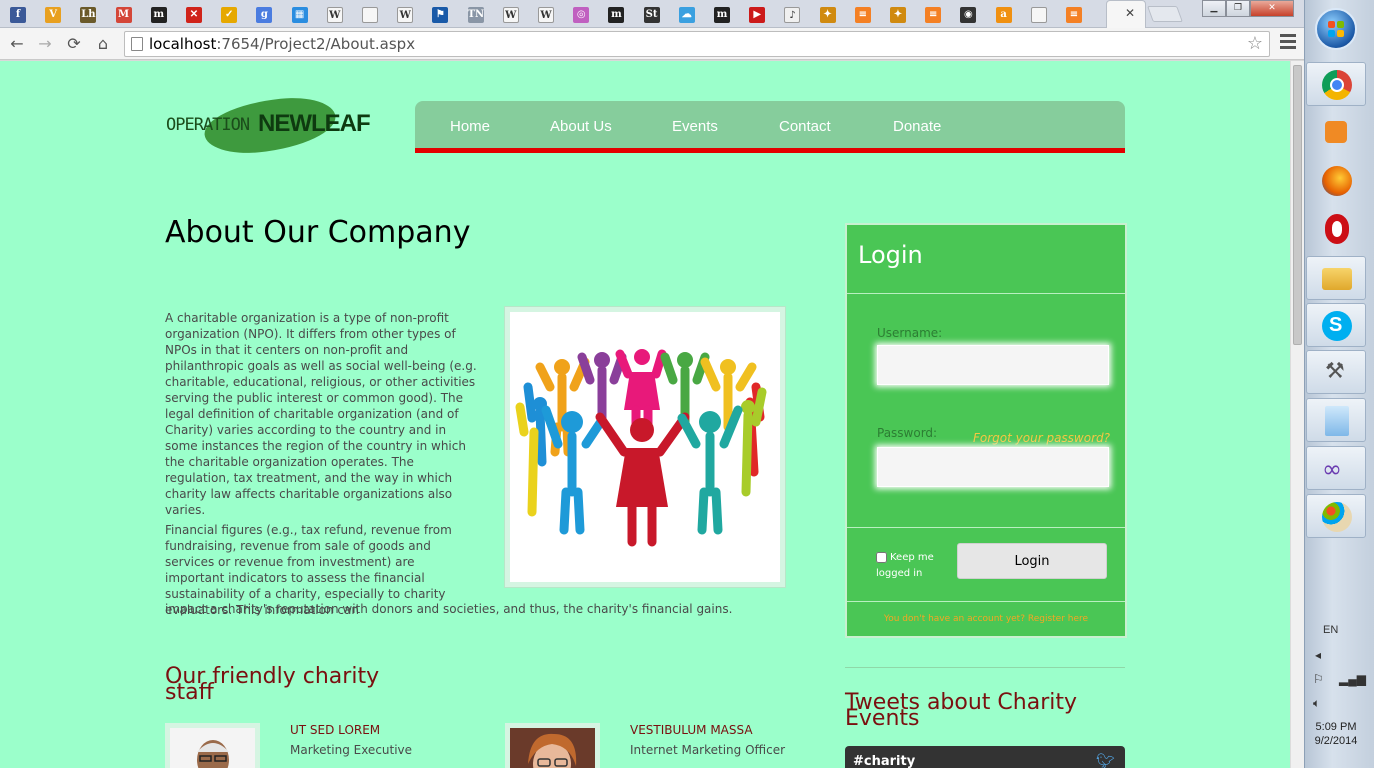 The image size is (1374, 768). Describe the element at coordinates (985, 757) in the screenshot. I see `twitter-widget: #charity 🐦︎` at that location.